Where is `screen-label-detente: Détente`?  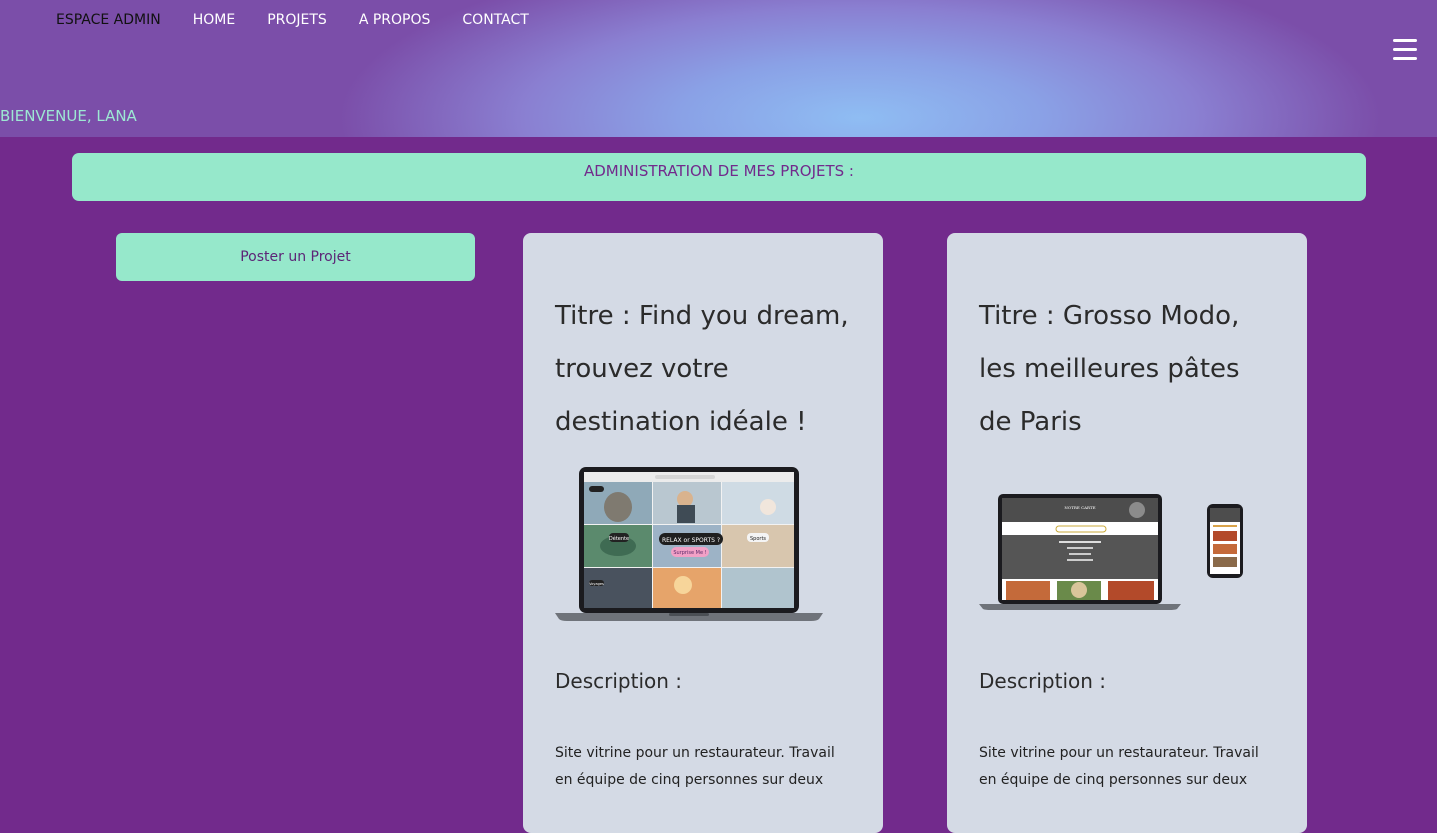 screen-label-detente: Détente is located at coordinates (619, 538).